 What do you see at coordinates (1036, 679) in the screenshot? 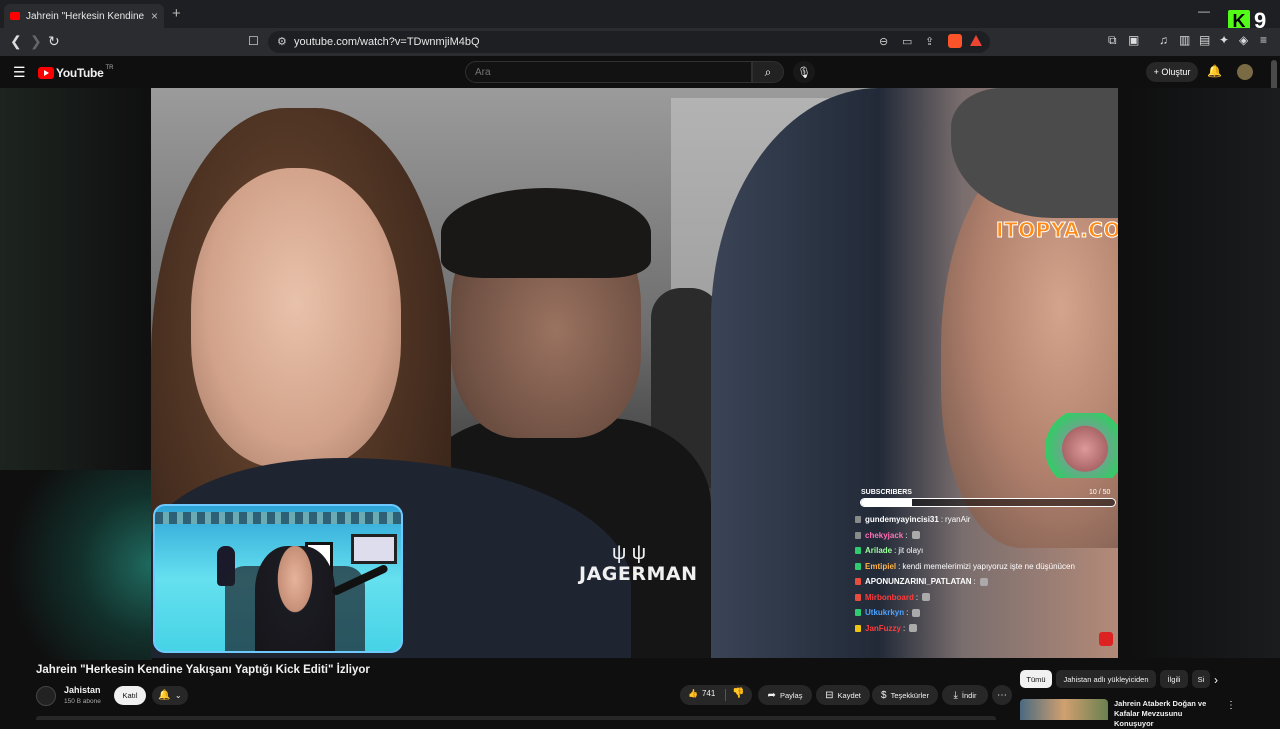
I see `chip-all: Tümü` at bounding box center [1036, 679].